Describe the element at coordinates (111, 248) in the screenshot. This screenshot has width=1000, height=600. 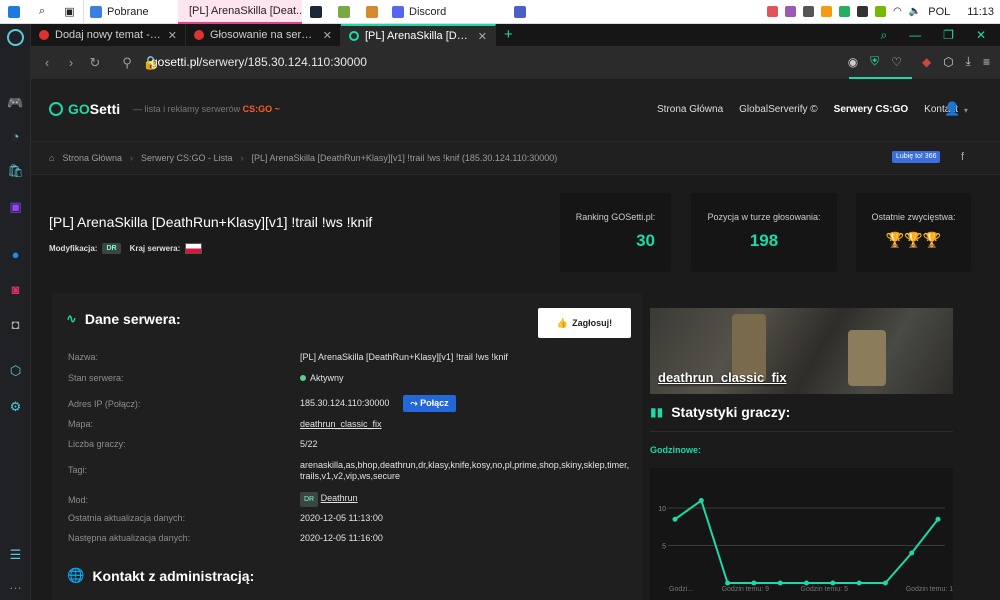
I see `mod-badge: DR` at that location.